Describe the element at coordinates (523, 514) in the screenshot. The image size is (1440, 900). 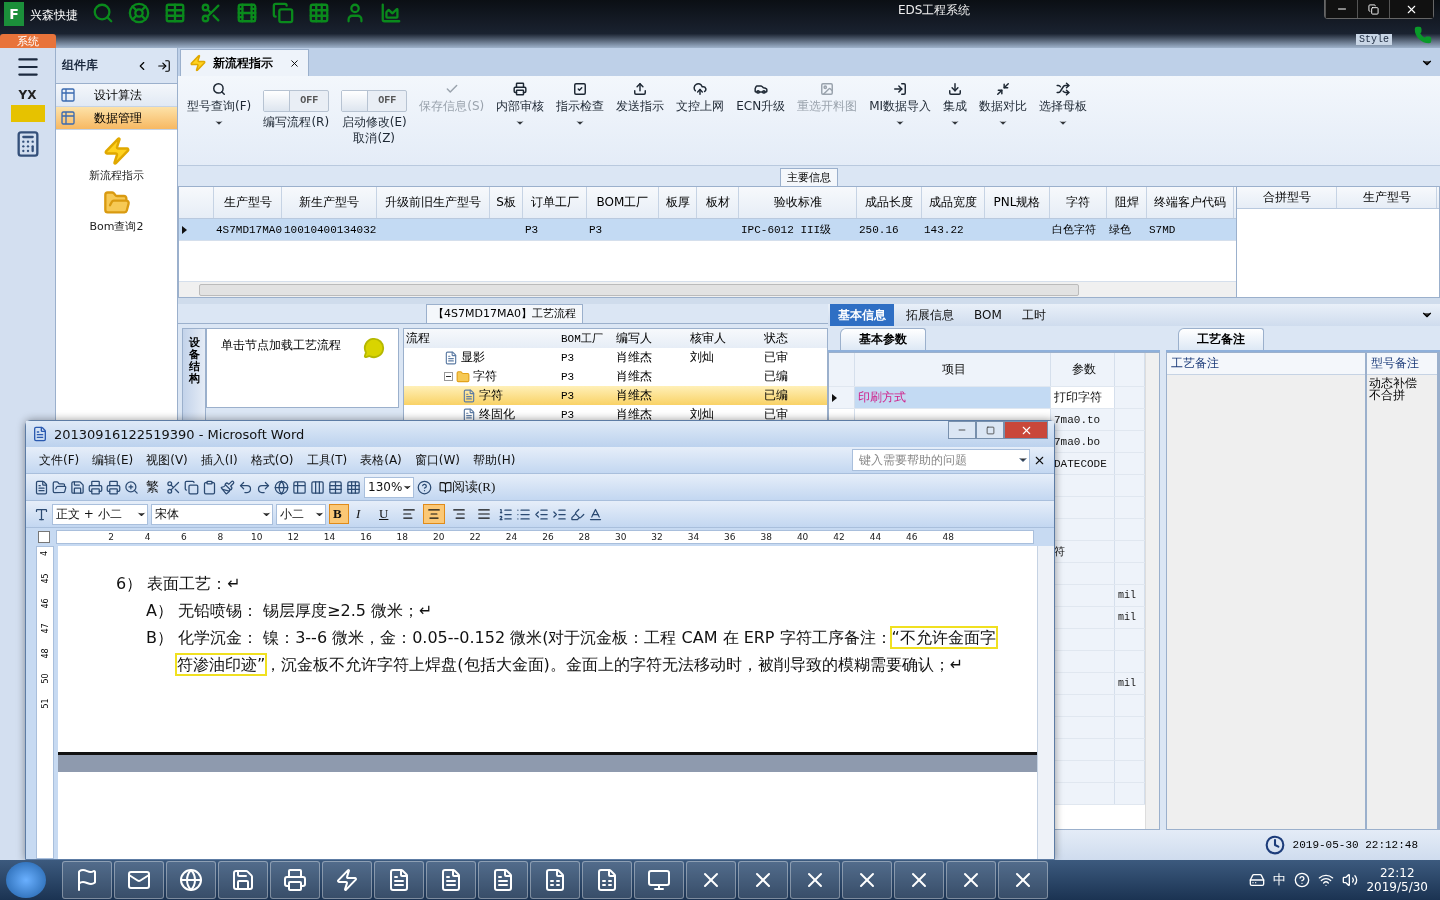
I see `bullet-list-icon` at that location.